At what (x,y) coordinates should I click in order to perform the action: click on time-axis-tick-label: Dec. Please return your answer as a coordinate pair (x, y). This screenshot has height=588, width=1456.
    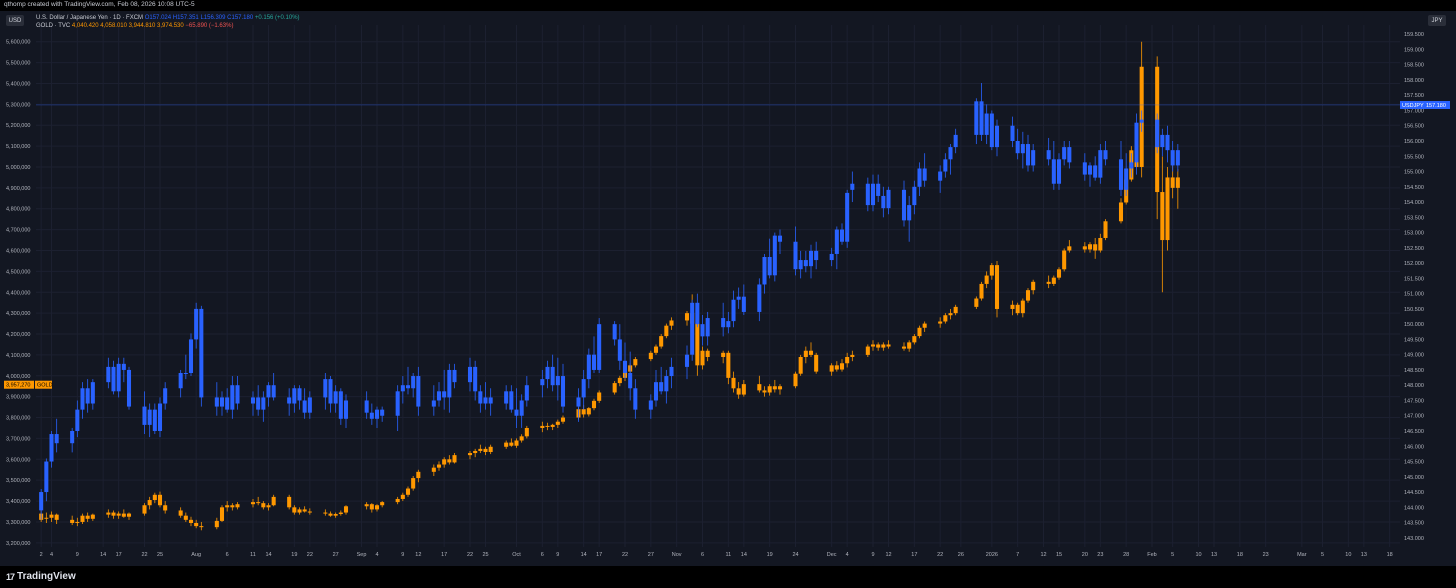
    Looking at the image, I should click on (832, 555).